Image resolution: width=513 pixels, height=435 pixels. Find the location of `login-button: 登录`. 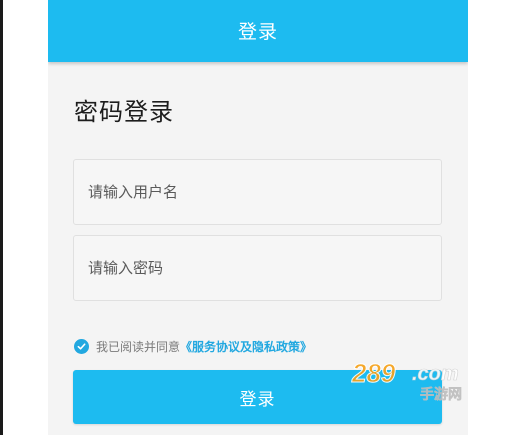

login-button: 登录 is located at coordinates (257, 397).